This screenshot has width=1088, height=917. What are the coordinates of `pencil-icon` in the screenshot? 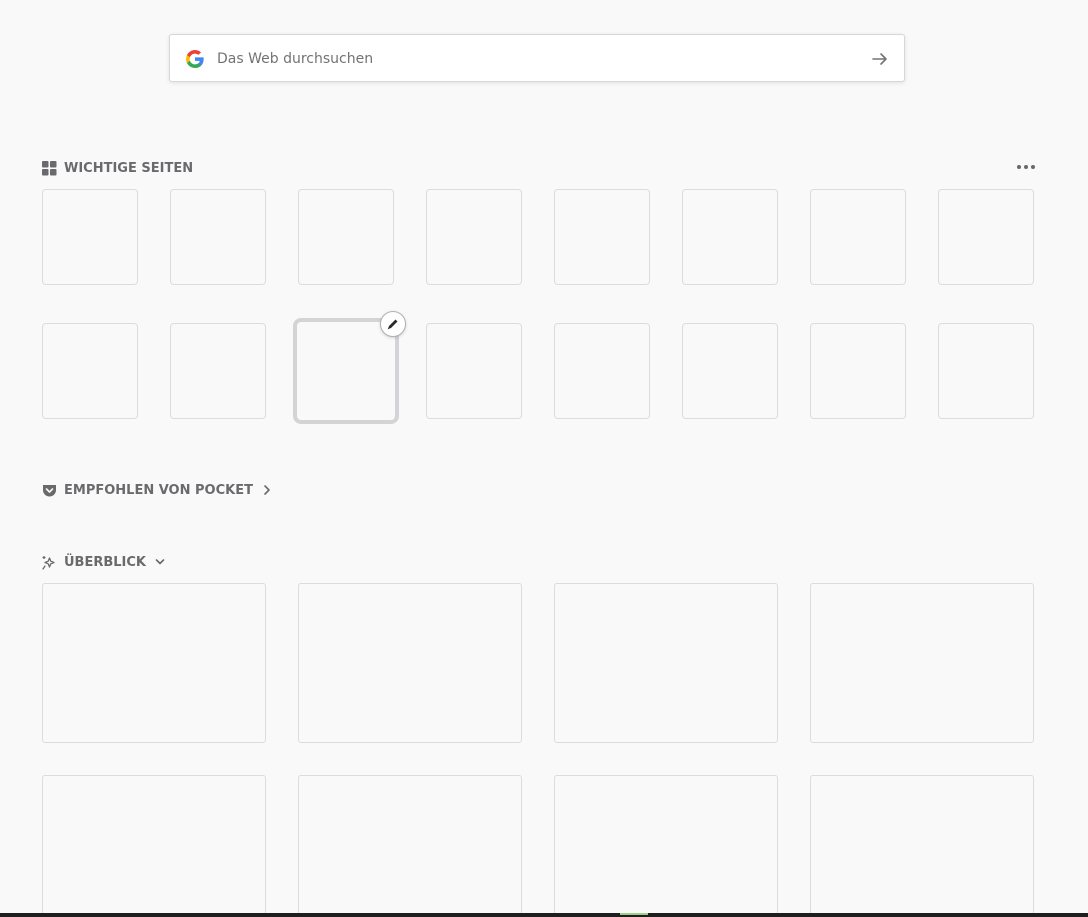 It's located at (392, 324).